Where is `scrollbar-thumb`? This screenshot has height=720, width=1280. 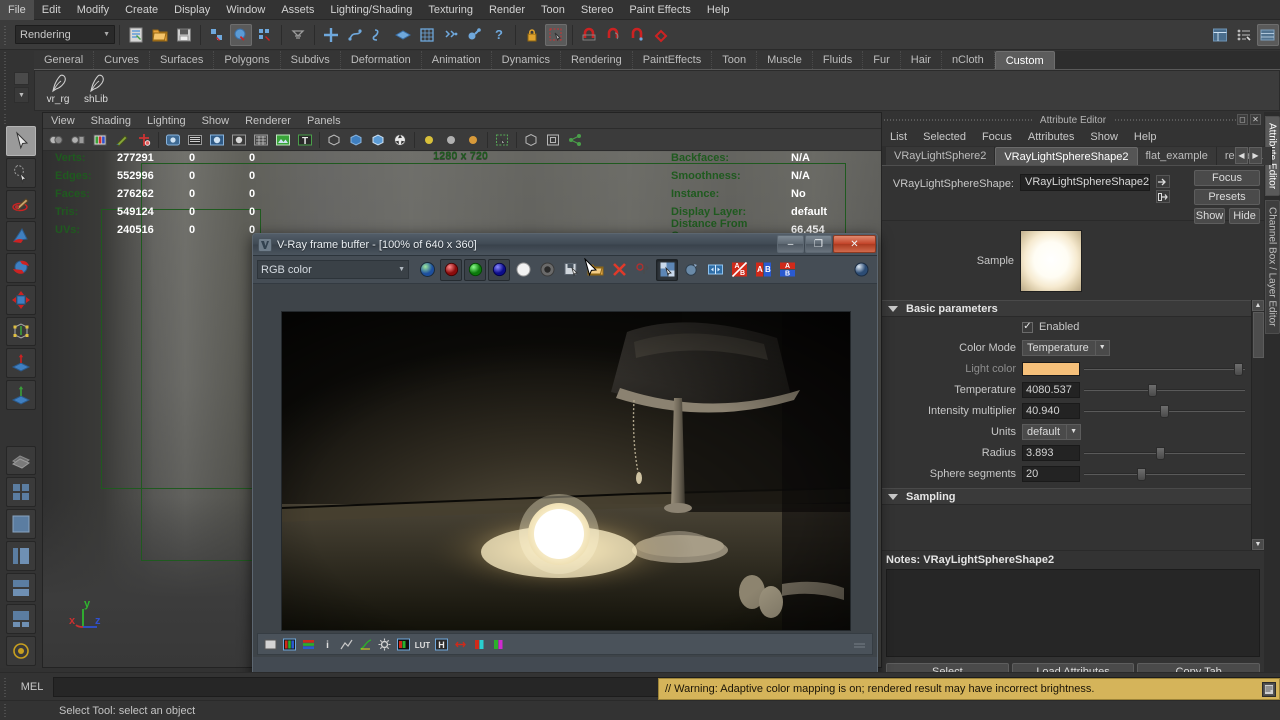 scrollbar-thumb is located at coordinates (1258, 335).